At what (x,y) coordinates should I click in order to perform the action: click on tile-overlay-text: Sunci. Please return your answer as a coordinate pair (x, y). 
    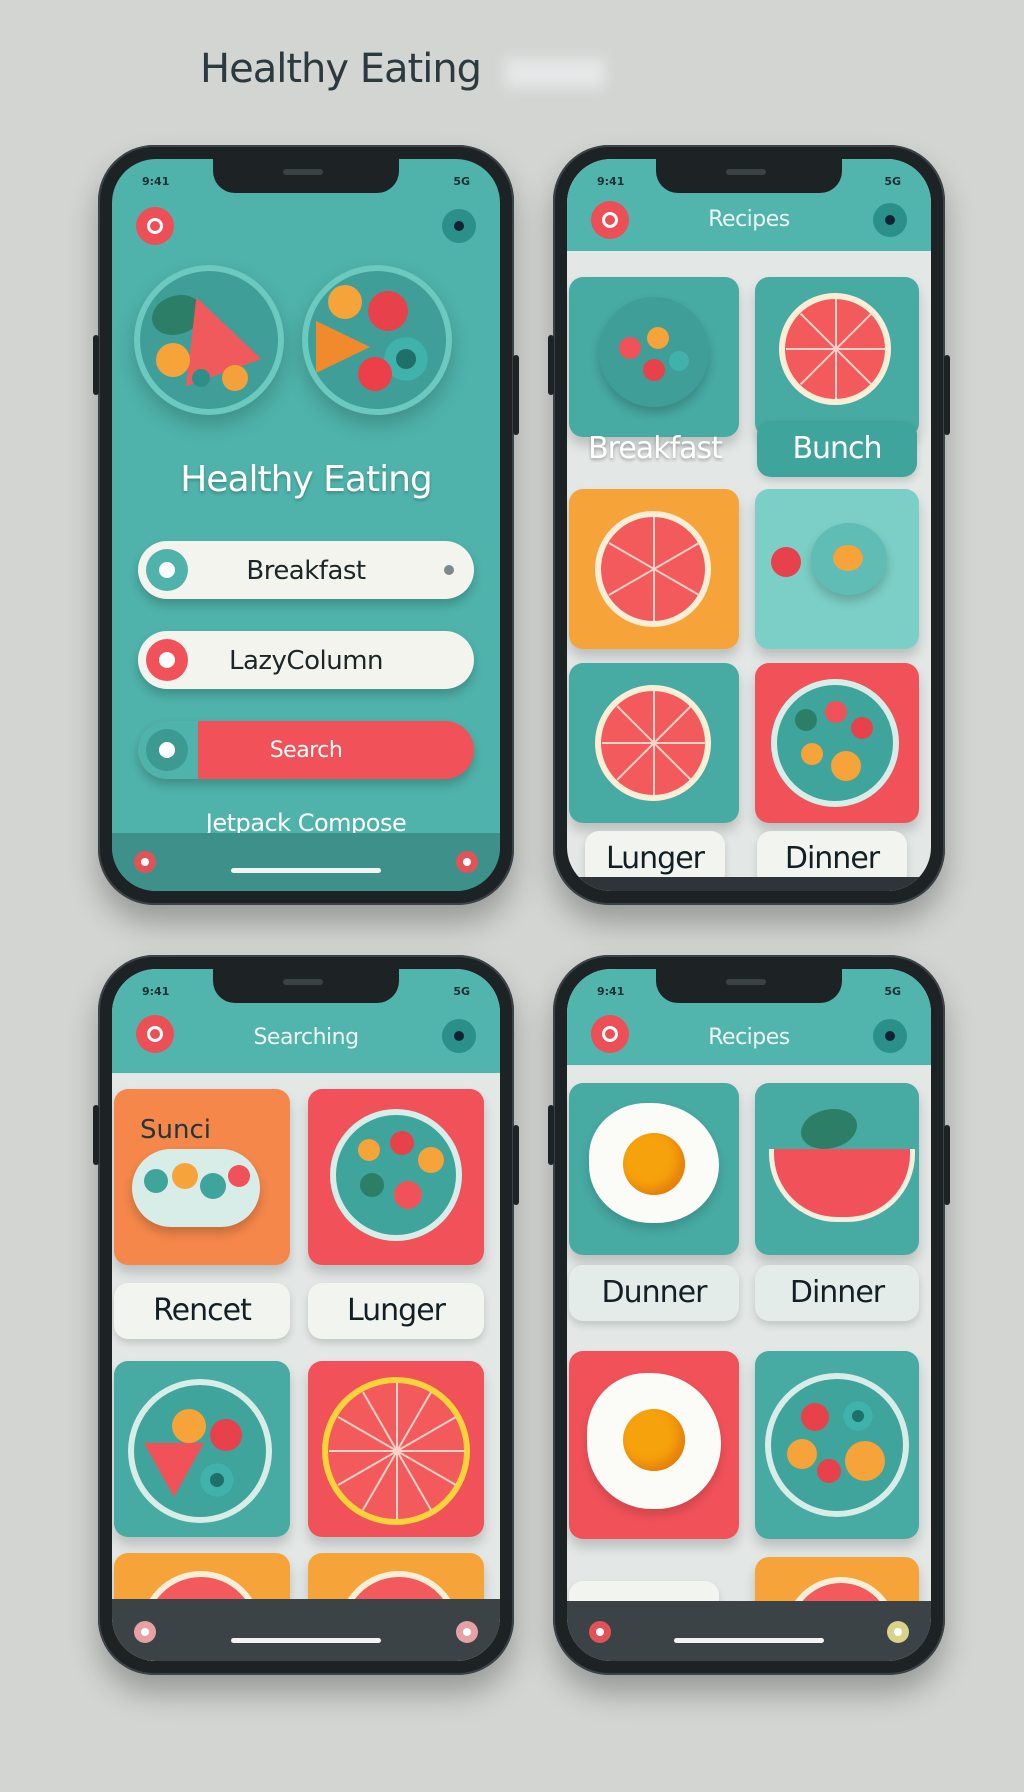
    Looking at the image, I should click on (175, 1130).